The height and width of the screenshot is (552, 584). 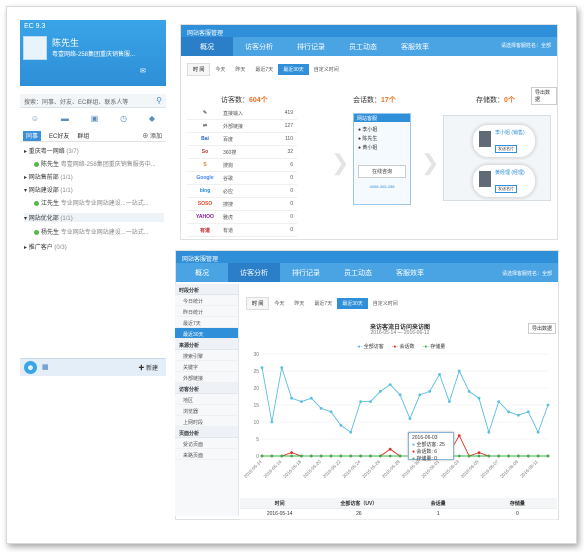 I want to click on mail-icon: ✉, so click(x=143, y=71).